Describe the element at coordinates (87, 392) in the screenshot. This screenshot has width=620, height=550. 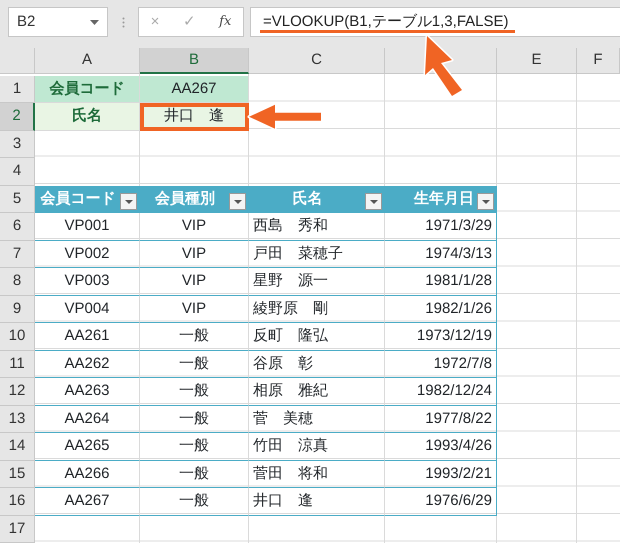
I see `table-cell: AA263` at that location.